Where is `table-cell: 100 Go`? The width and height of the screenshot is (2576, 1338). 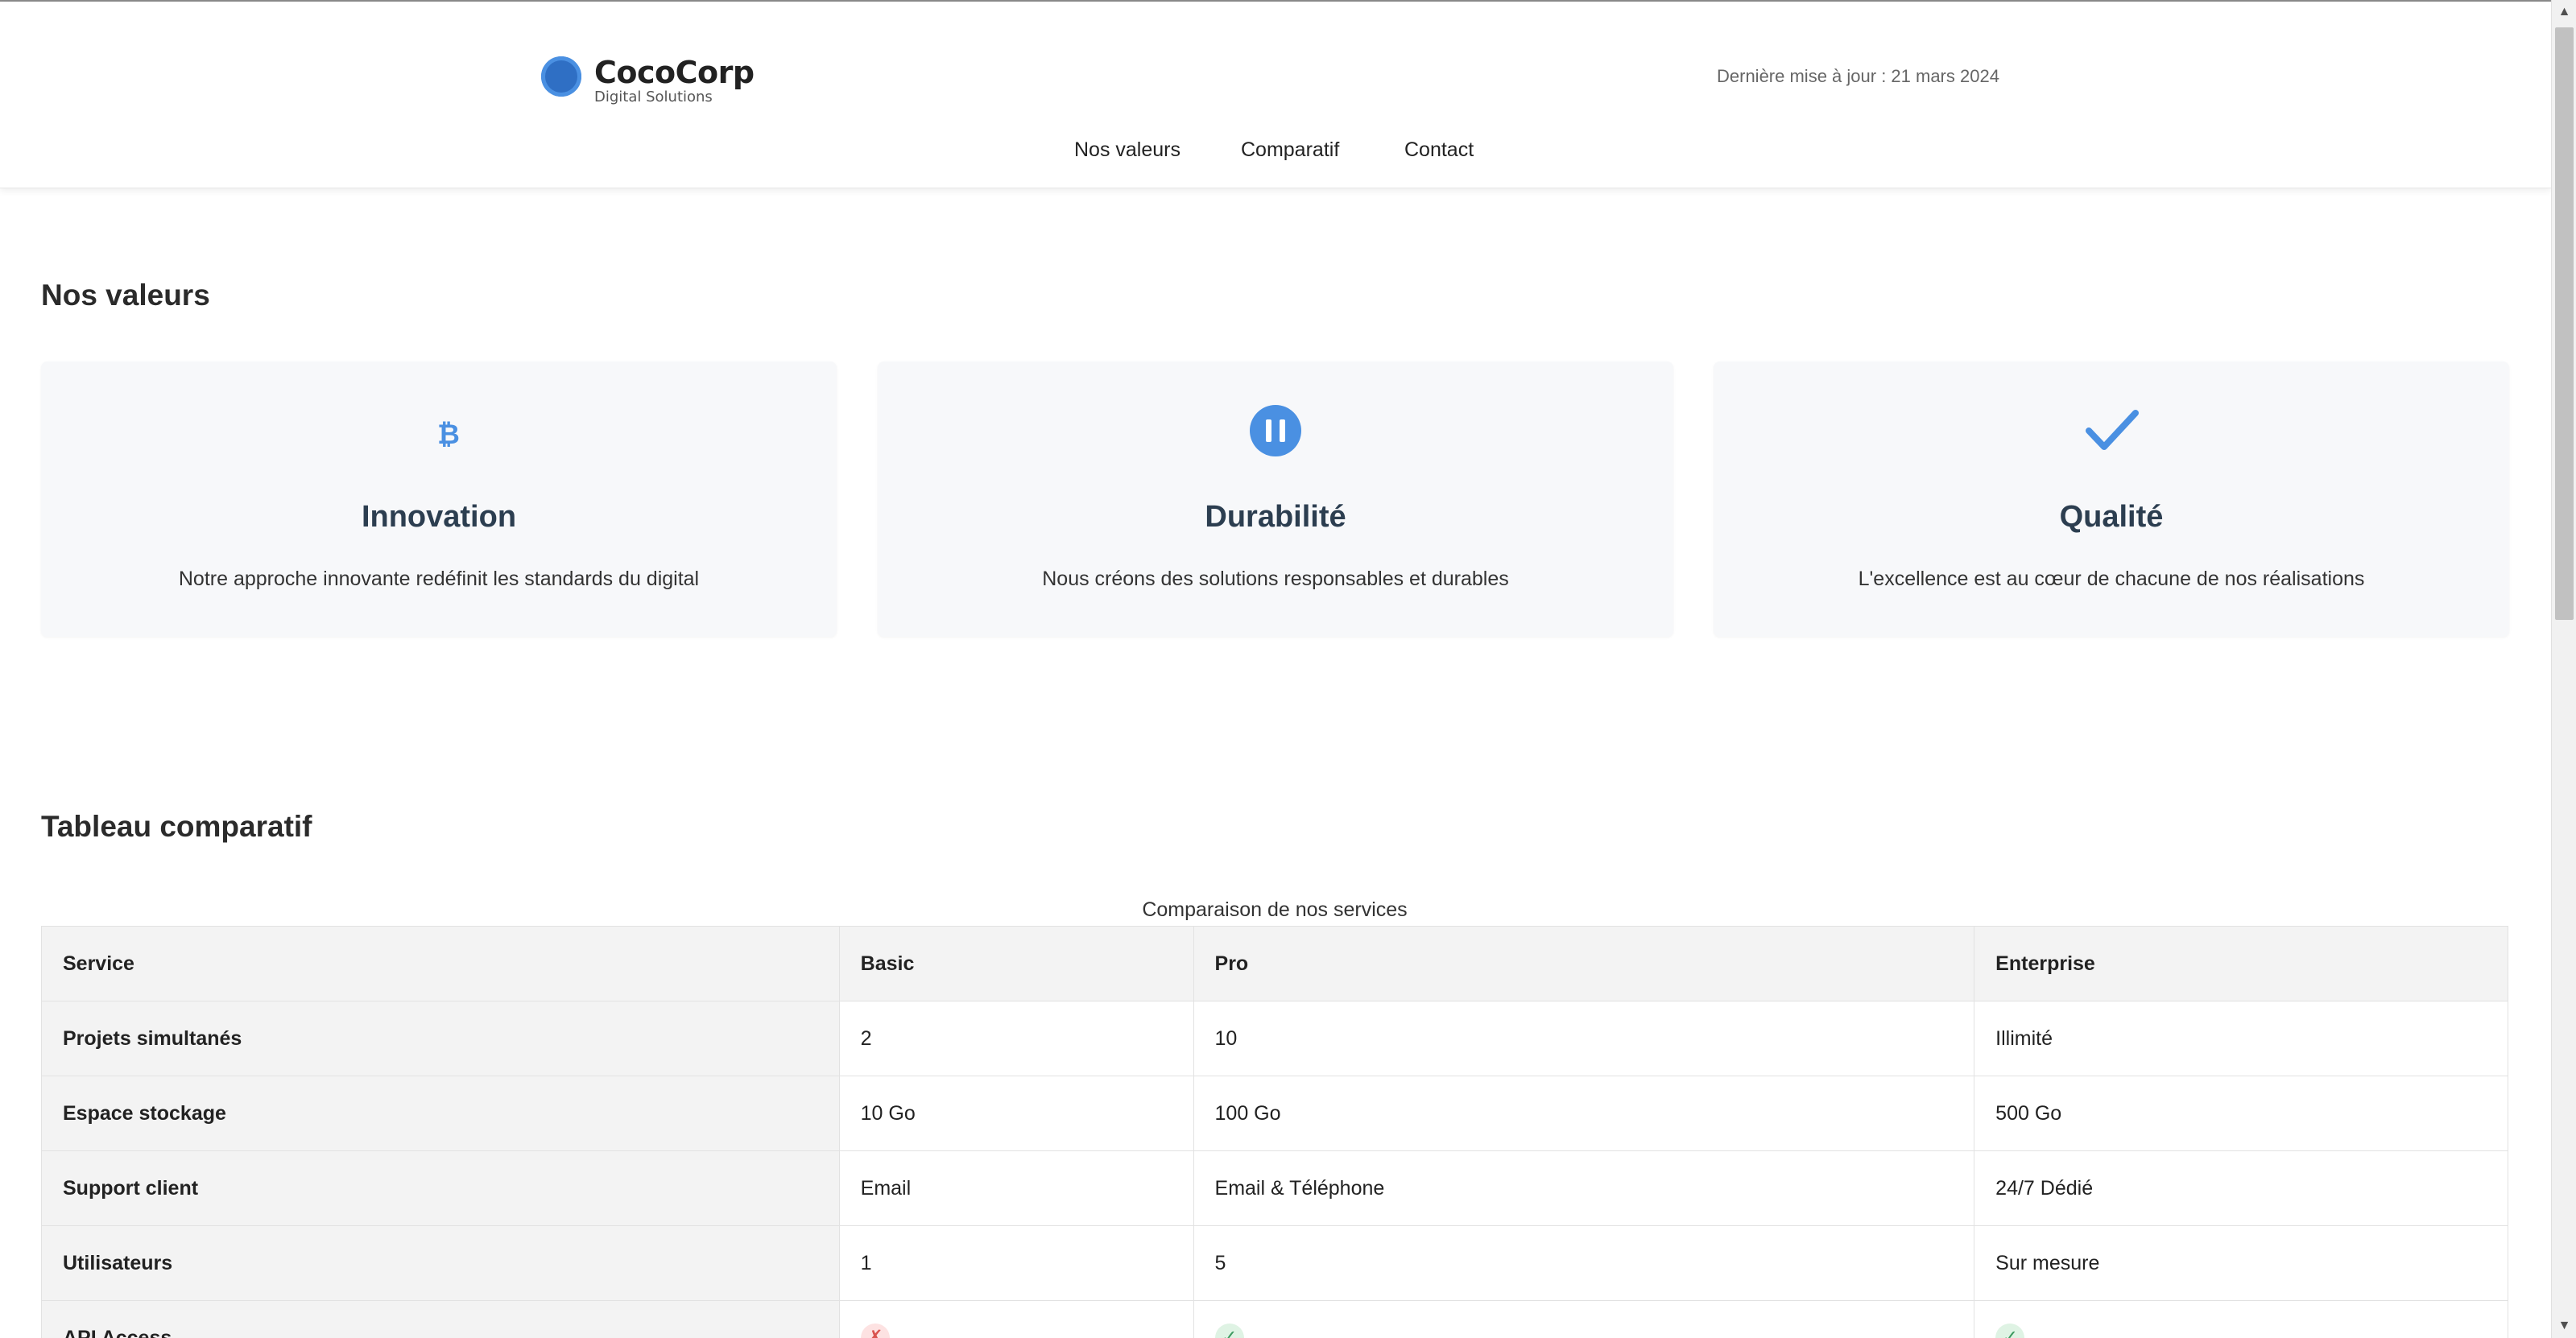 table-cell: 100 Go is located at coordinates (1584, 1114).